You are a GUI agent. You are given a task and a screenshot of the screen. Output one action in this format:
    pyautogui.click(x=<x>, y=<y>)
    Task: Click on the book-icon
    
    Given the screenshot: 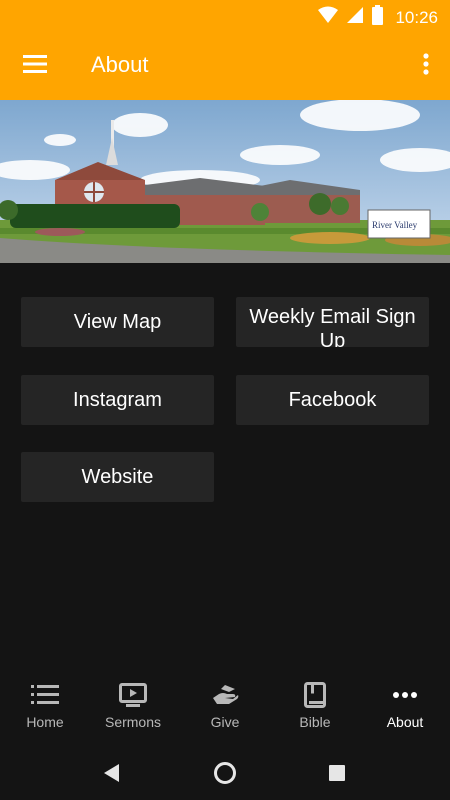 What is the action you would take?
    pyautogui.click(x=315, y=695)
    